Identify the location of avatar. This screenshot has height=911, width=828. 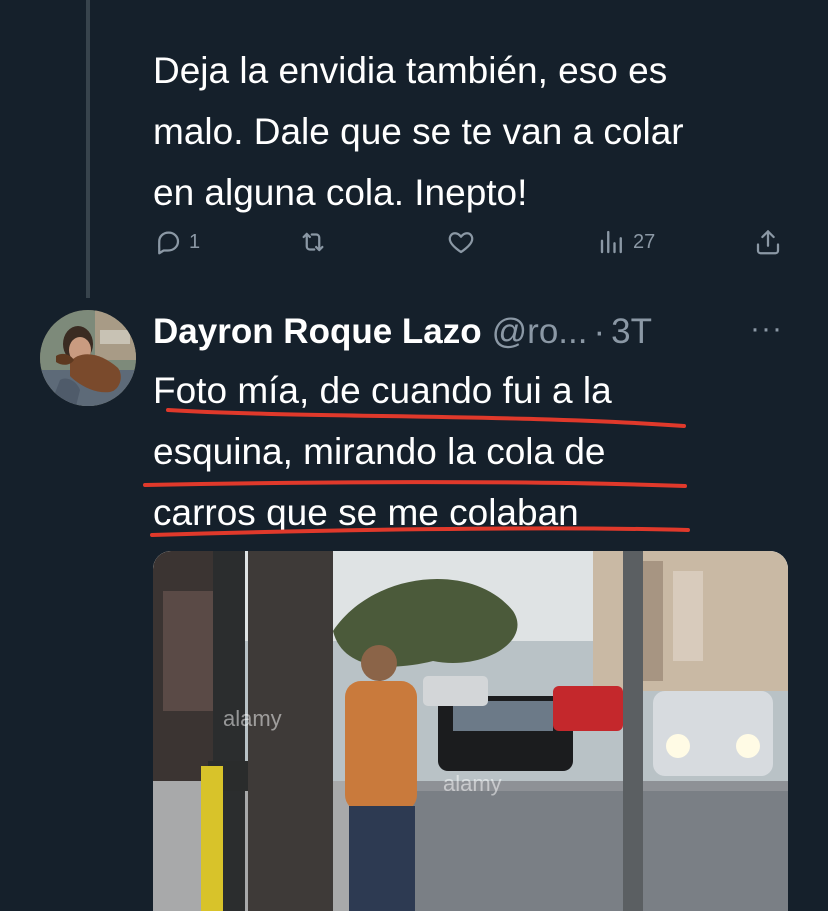
(88, 358).